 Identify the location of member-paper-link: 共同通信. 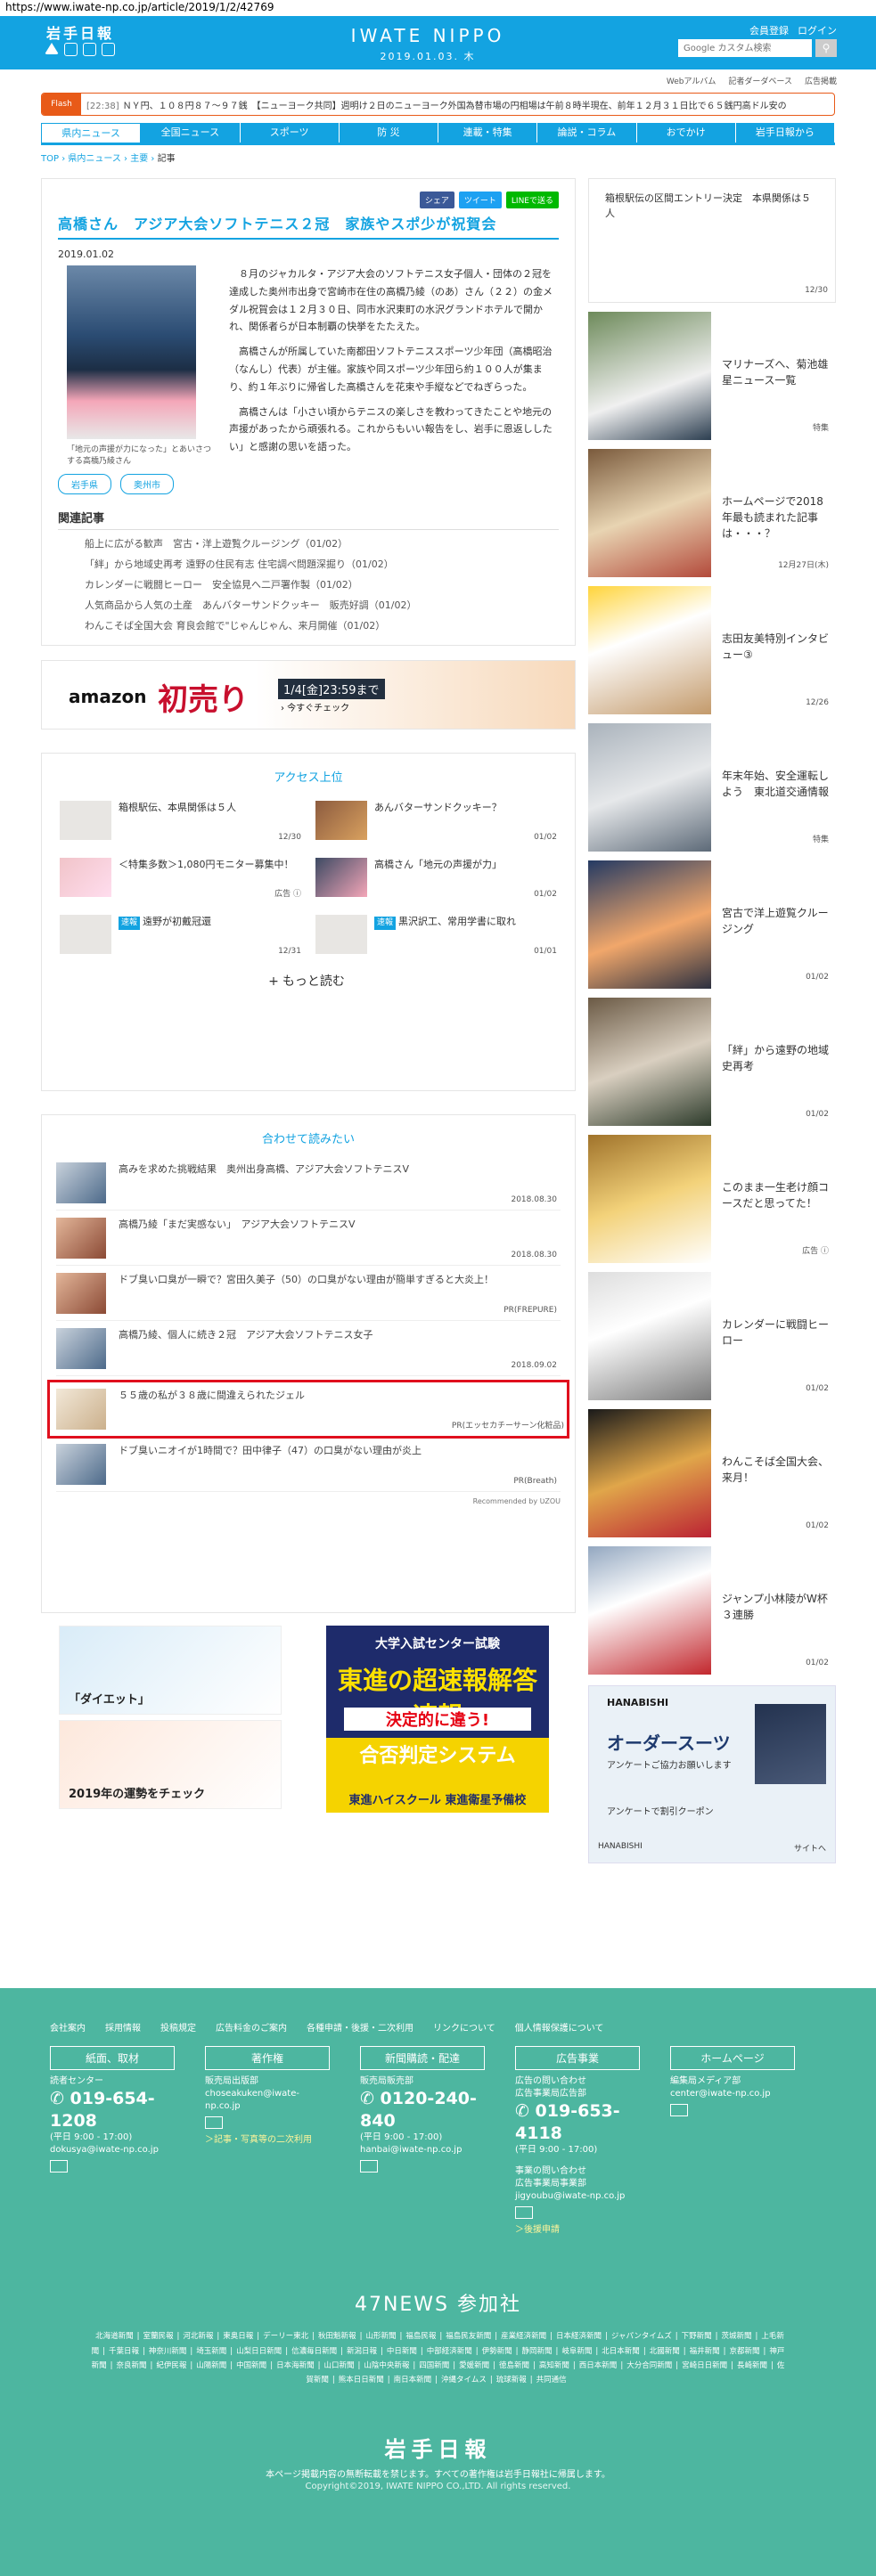
(551, 2380).